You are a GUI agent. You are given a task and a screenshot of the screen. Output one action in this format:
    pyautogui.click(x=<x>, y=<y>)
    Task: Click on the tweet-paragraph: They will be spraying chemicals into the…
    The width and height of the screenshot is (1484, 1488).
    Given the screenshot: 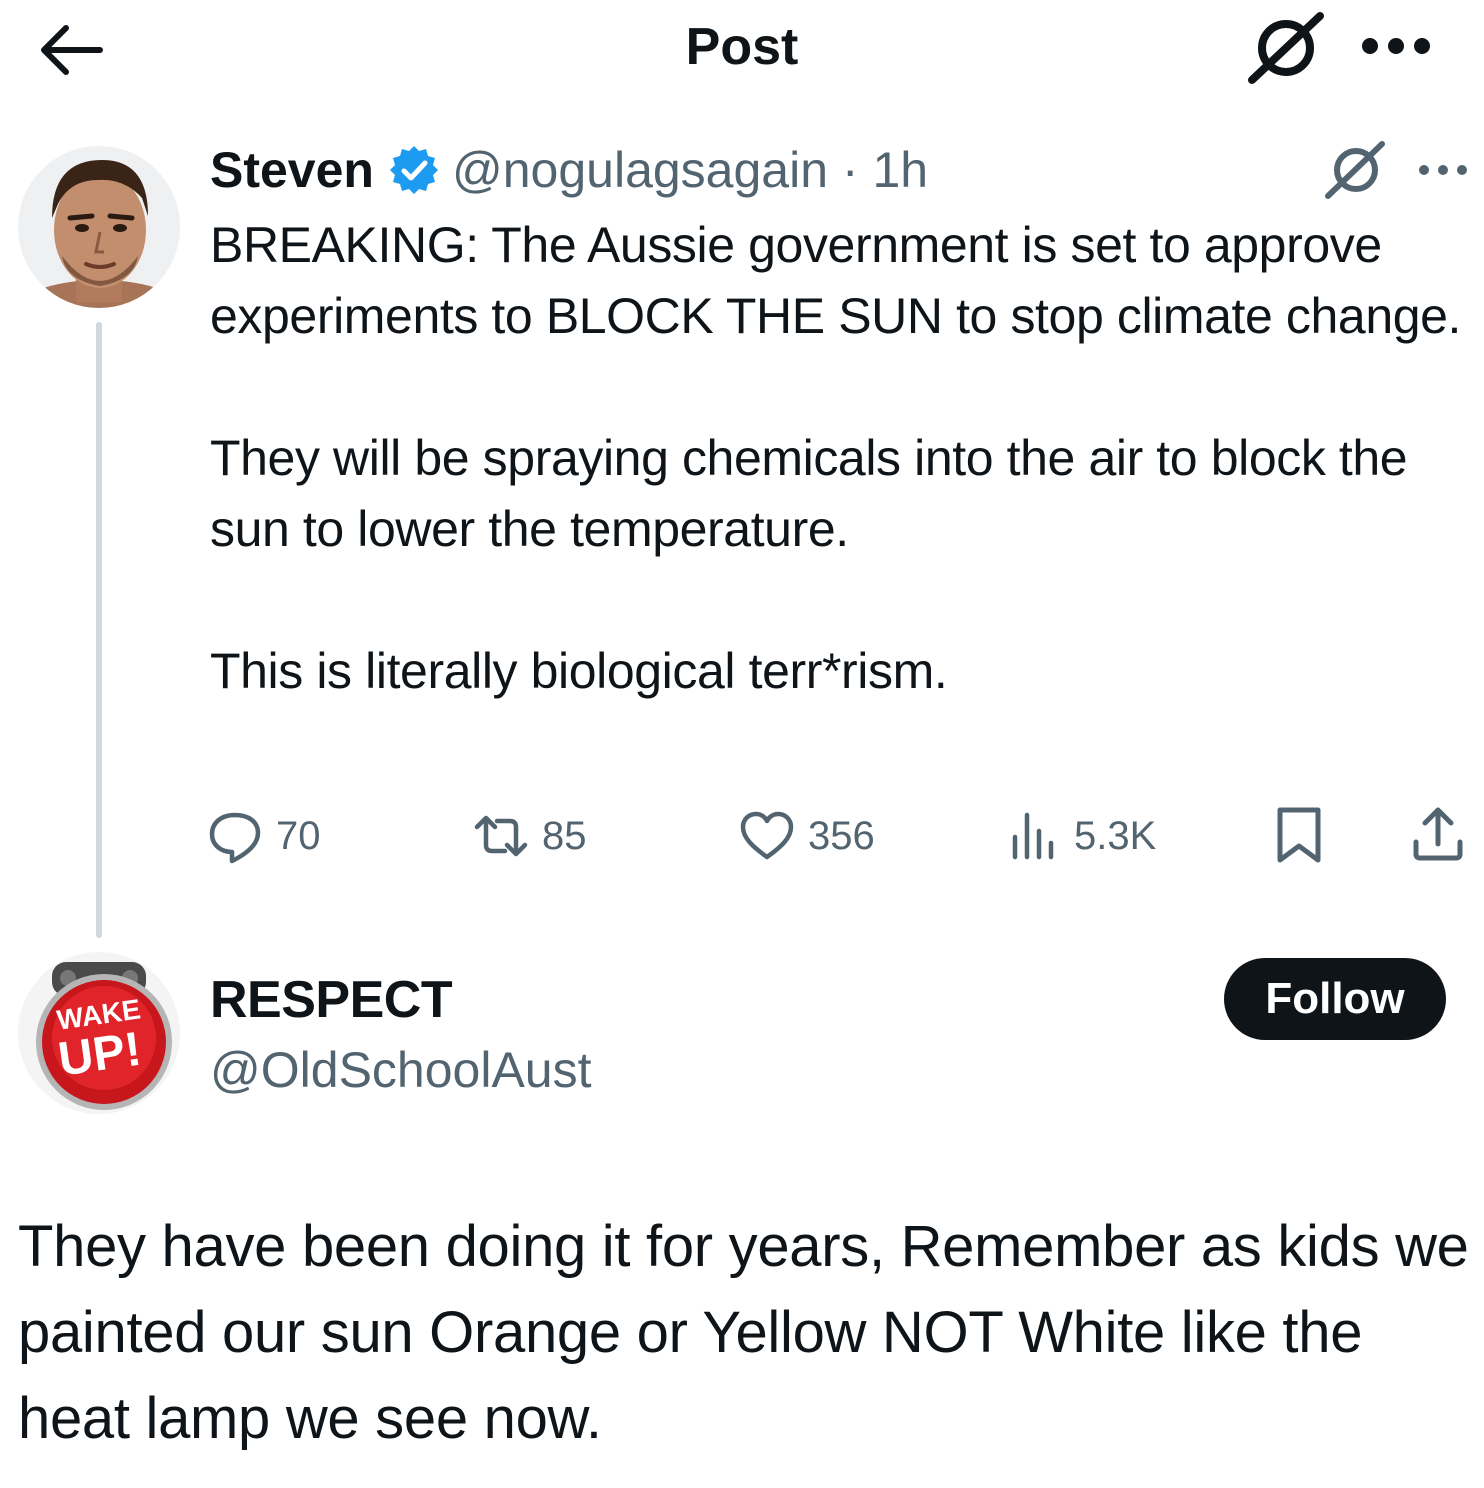 What is the action you would take?
    pyautogui.click(x=809, y=493)
    